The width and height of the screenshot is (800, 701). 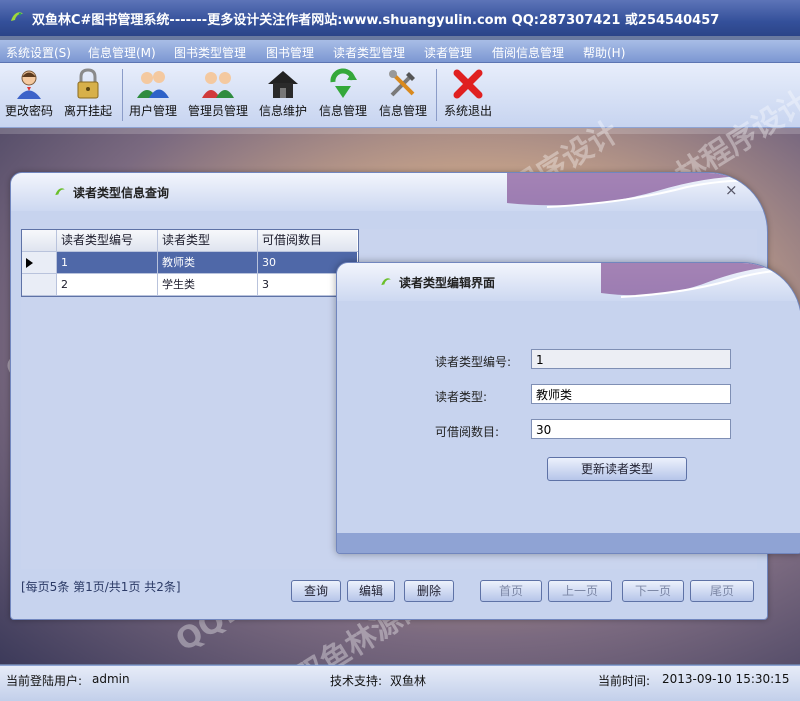 I want to click on edit-window-footer, so click(x=568, y=543).